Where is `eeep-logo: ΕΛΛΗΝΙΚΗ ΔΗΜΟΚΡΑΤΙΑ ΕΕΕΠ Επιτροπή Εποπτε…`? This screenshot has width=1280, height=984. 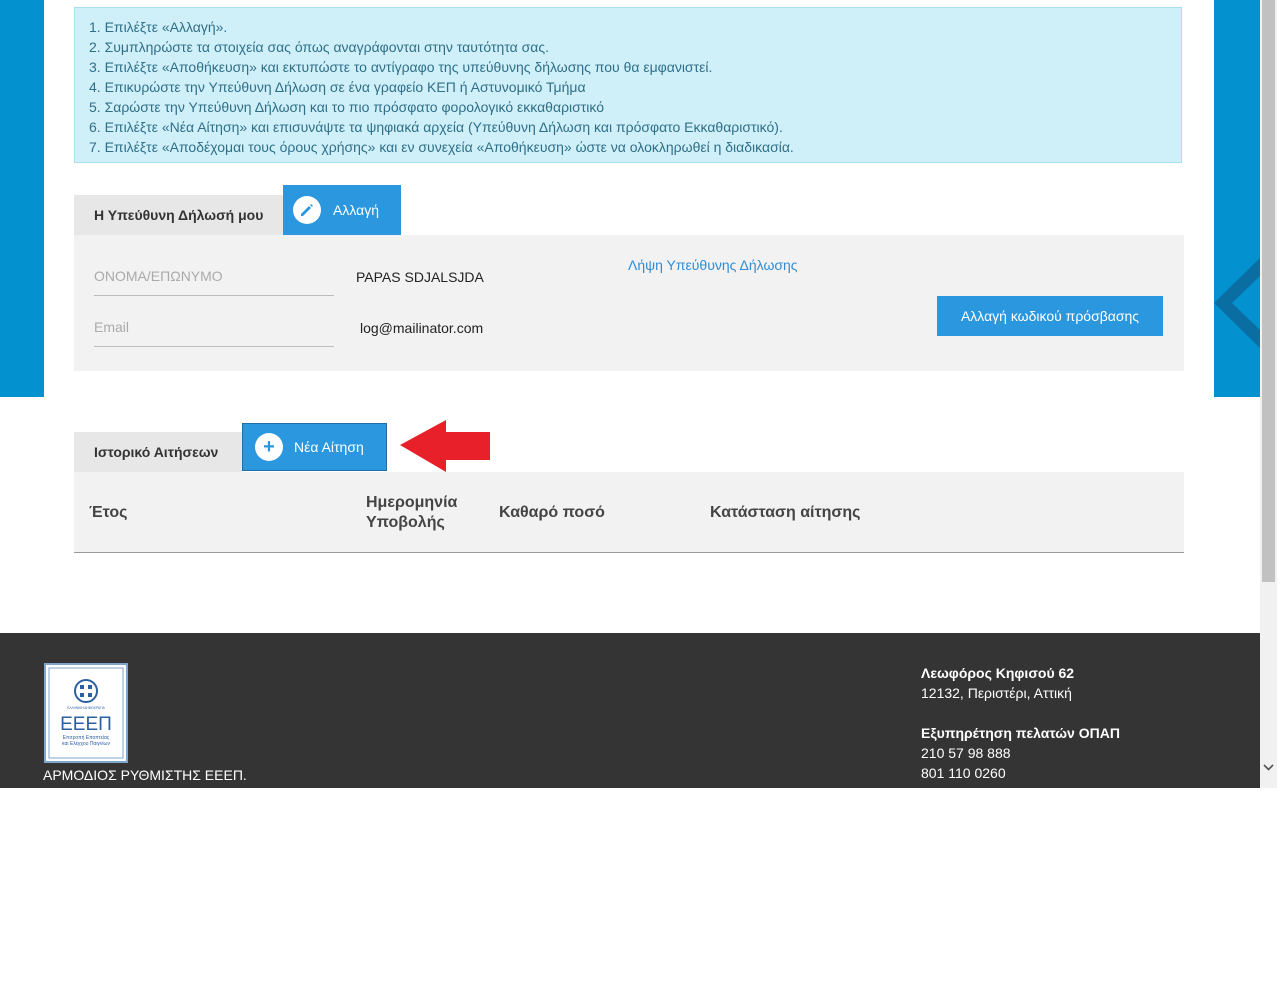
eeep-logo: ΕΛΛΗΝΙΚΗ ΔΗΜΟΚΡΑΤΙΑ ΕΕΕΠ Επιτροπή Εποπτε… is located at coordinates (86, 713).